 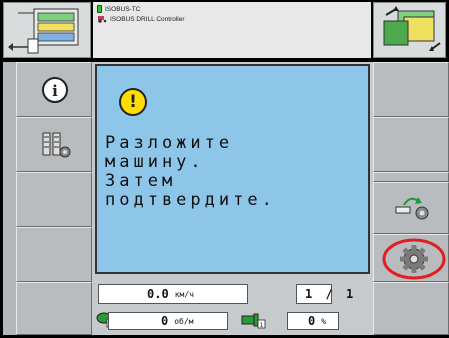 What do you see at coordinates (43, 31) in the screenshot?
I see `machine-layout-icon` at bounding box center [43, 31].